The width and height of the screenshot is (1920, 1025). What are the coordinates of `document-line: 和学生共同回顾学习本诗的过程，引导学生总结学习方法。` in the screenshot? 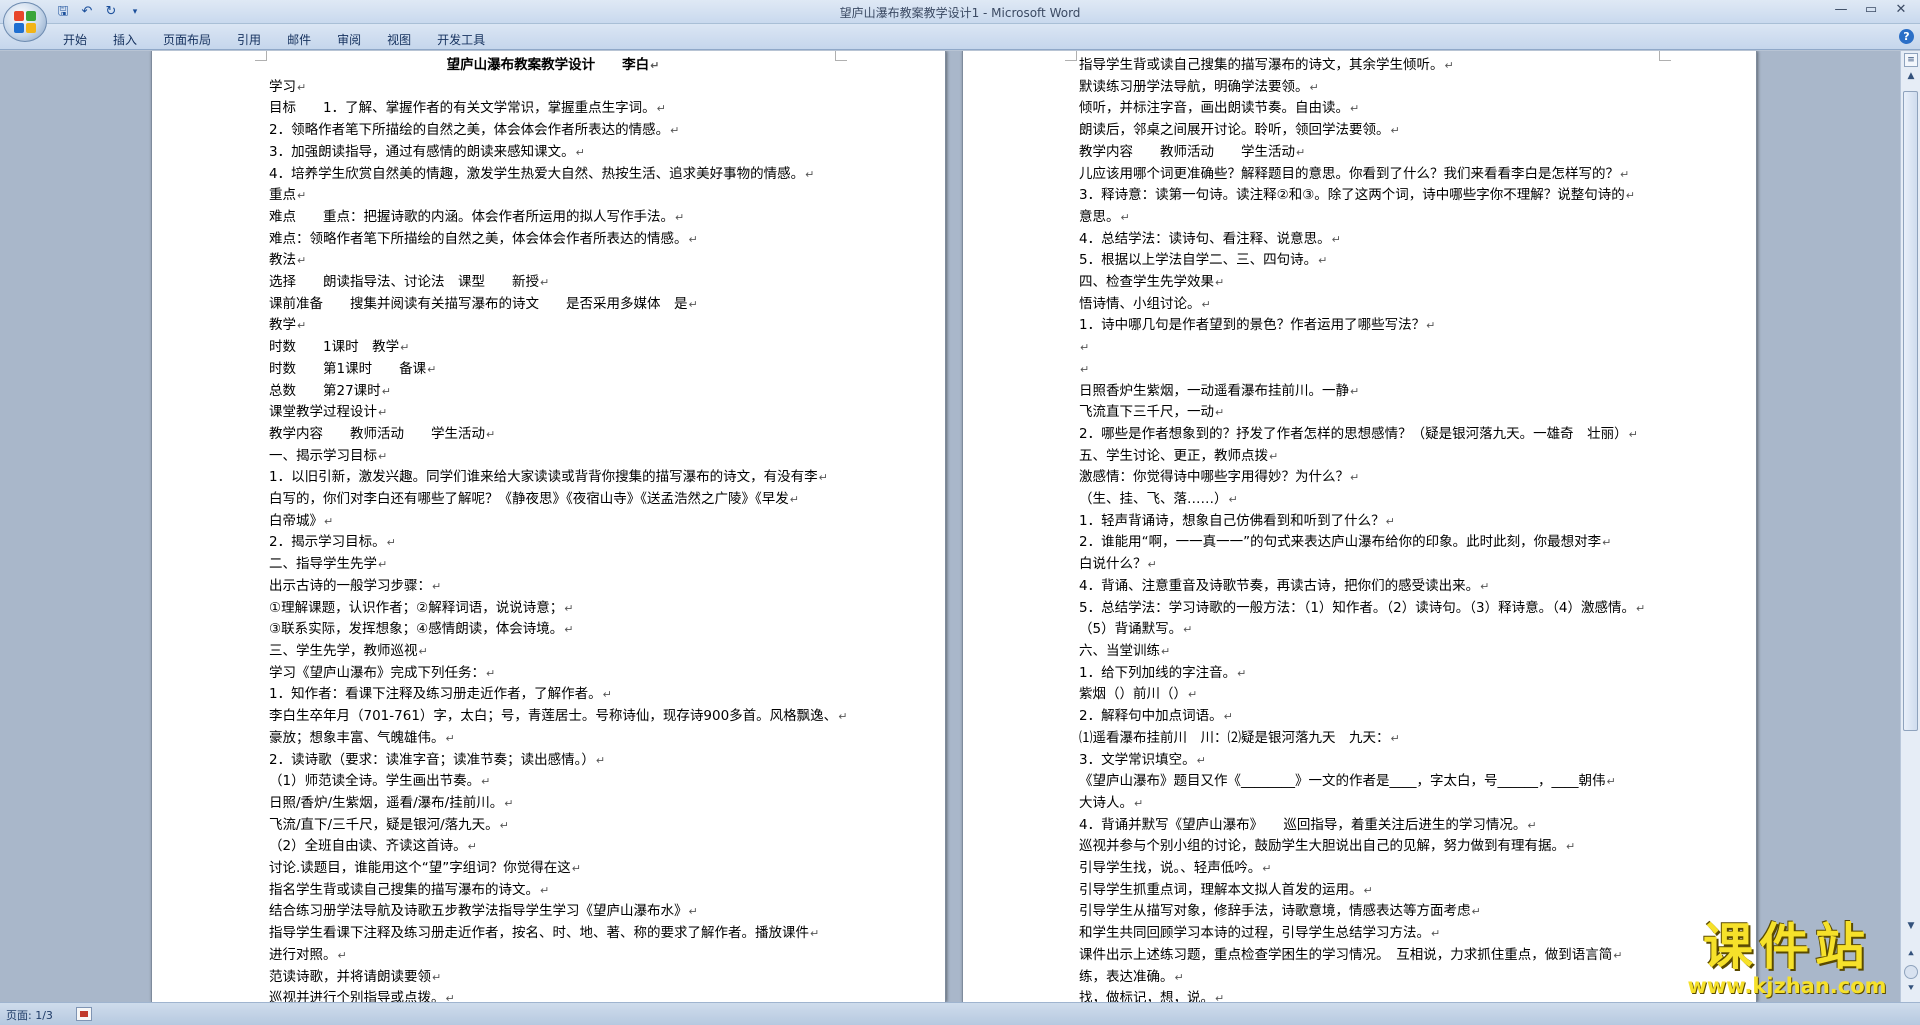 It's located at (1370, 934).